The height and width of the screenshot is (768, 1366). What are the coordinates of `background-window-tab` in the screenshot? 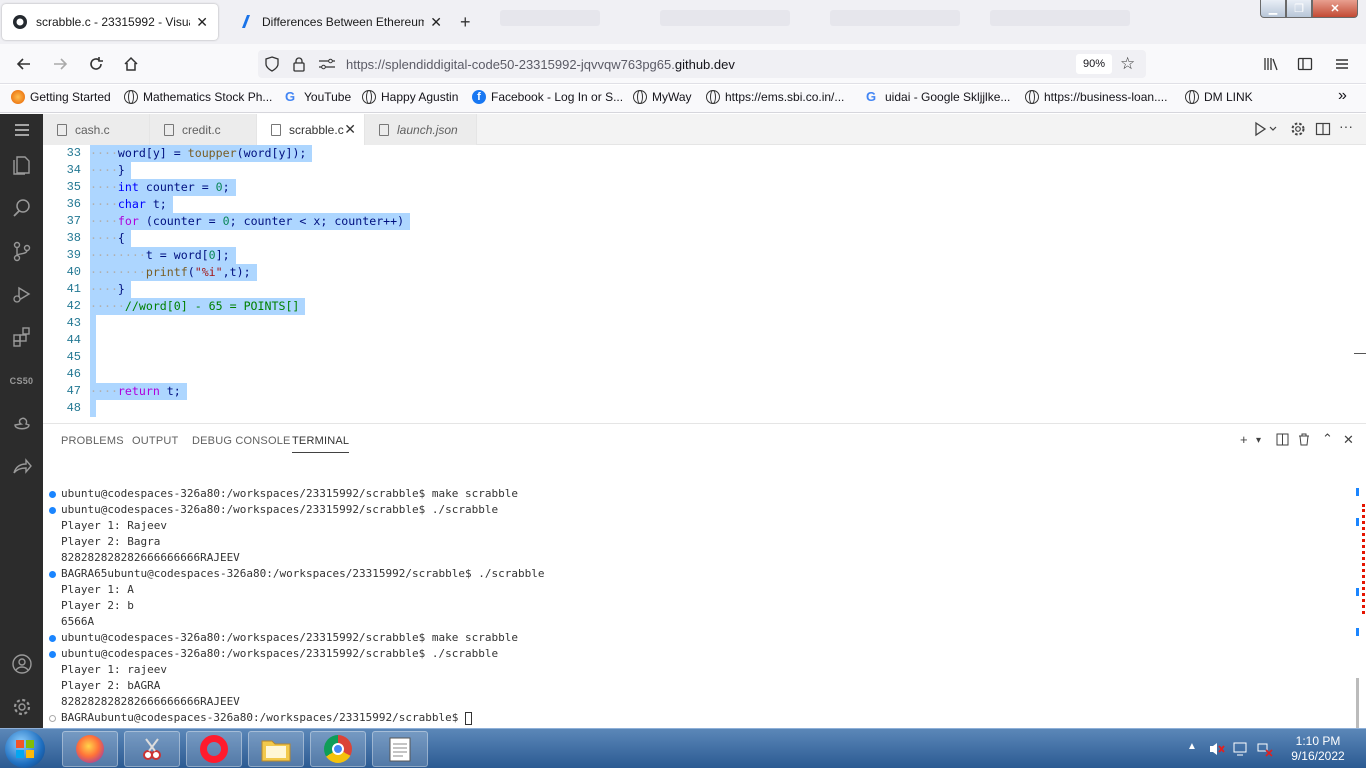 It's located at (895, 18).